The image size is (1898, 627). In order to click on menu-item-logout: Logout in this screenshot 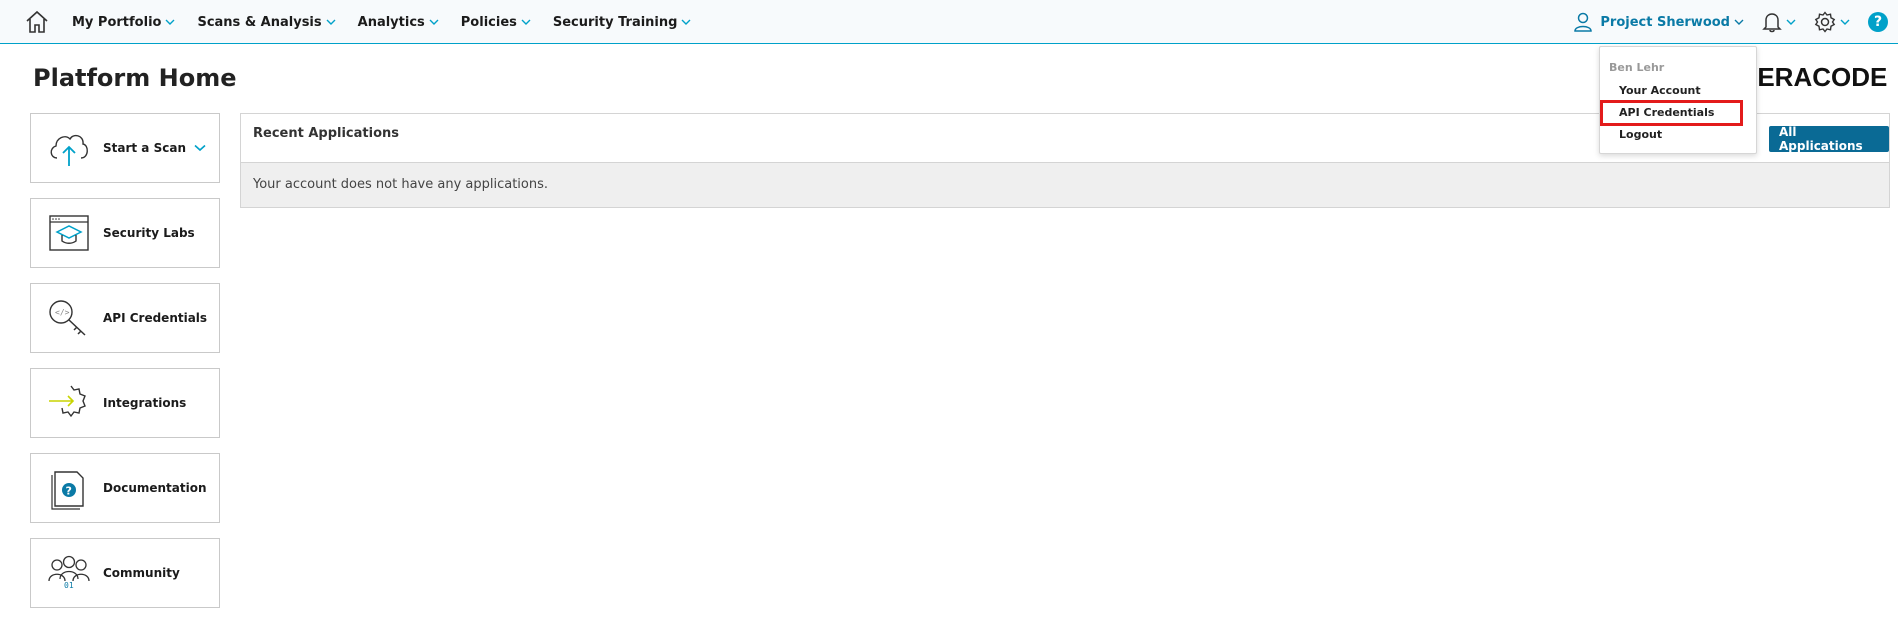, I will do `click(1640, 134)`.